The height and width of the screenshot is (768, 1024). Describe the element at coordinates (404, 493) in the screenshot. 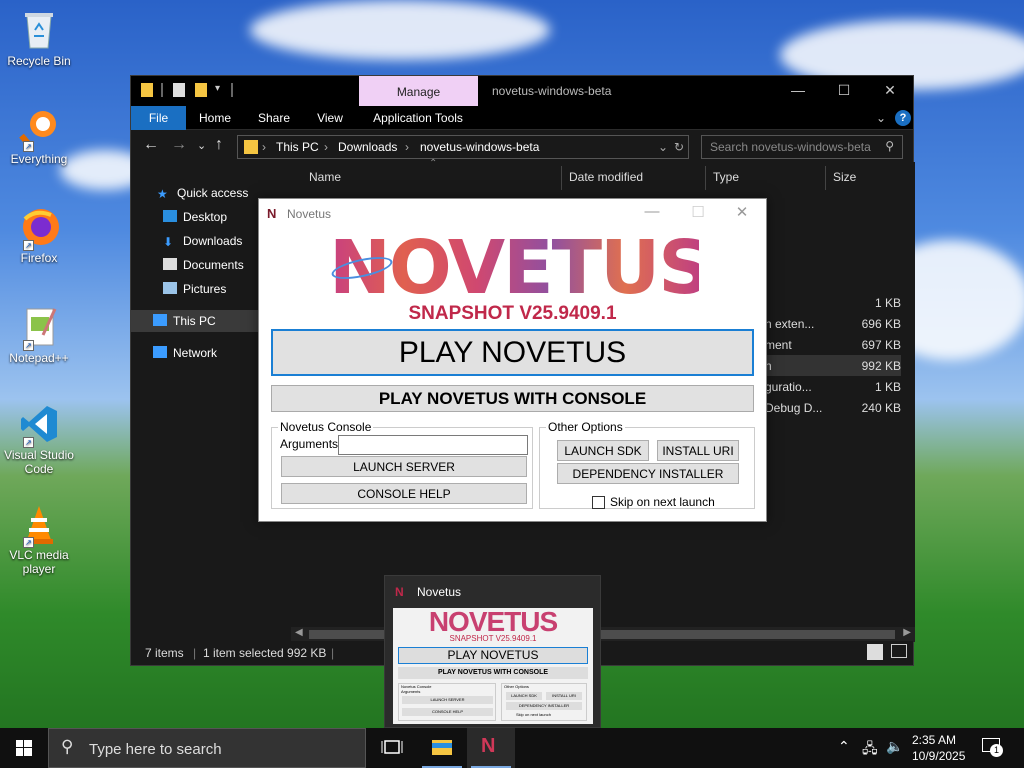

I see `console-help-button: CONSOLE HELP` at that location.